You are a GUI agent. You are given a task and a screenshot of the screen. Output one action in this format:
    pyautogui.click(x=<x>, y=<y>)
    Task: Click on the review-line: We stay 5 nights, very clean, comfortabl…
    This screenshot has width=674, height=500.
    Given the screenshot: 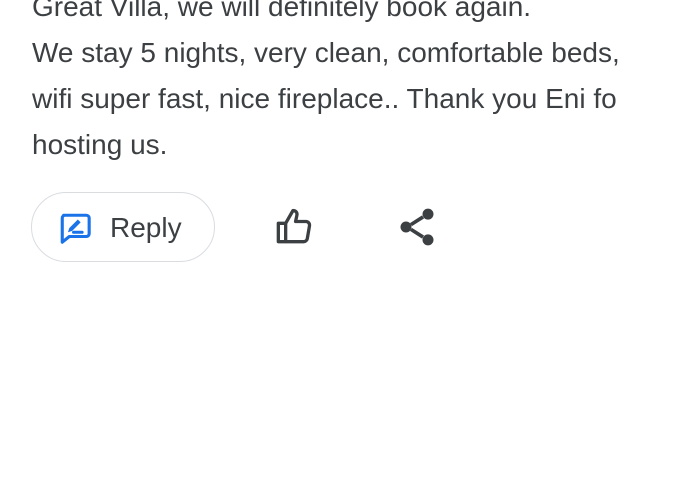 What is the action you would take?
    pyautogui.click(x=326, y=52)
    